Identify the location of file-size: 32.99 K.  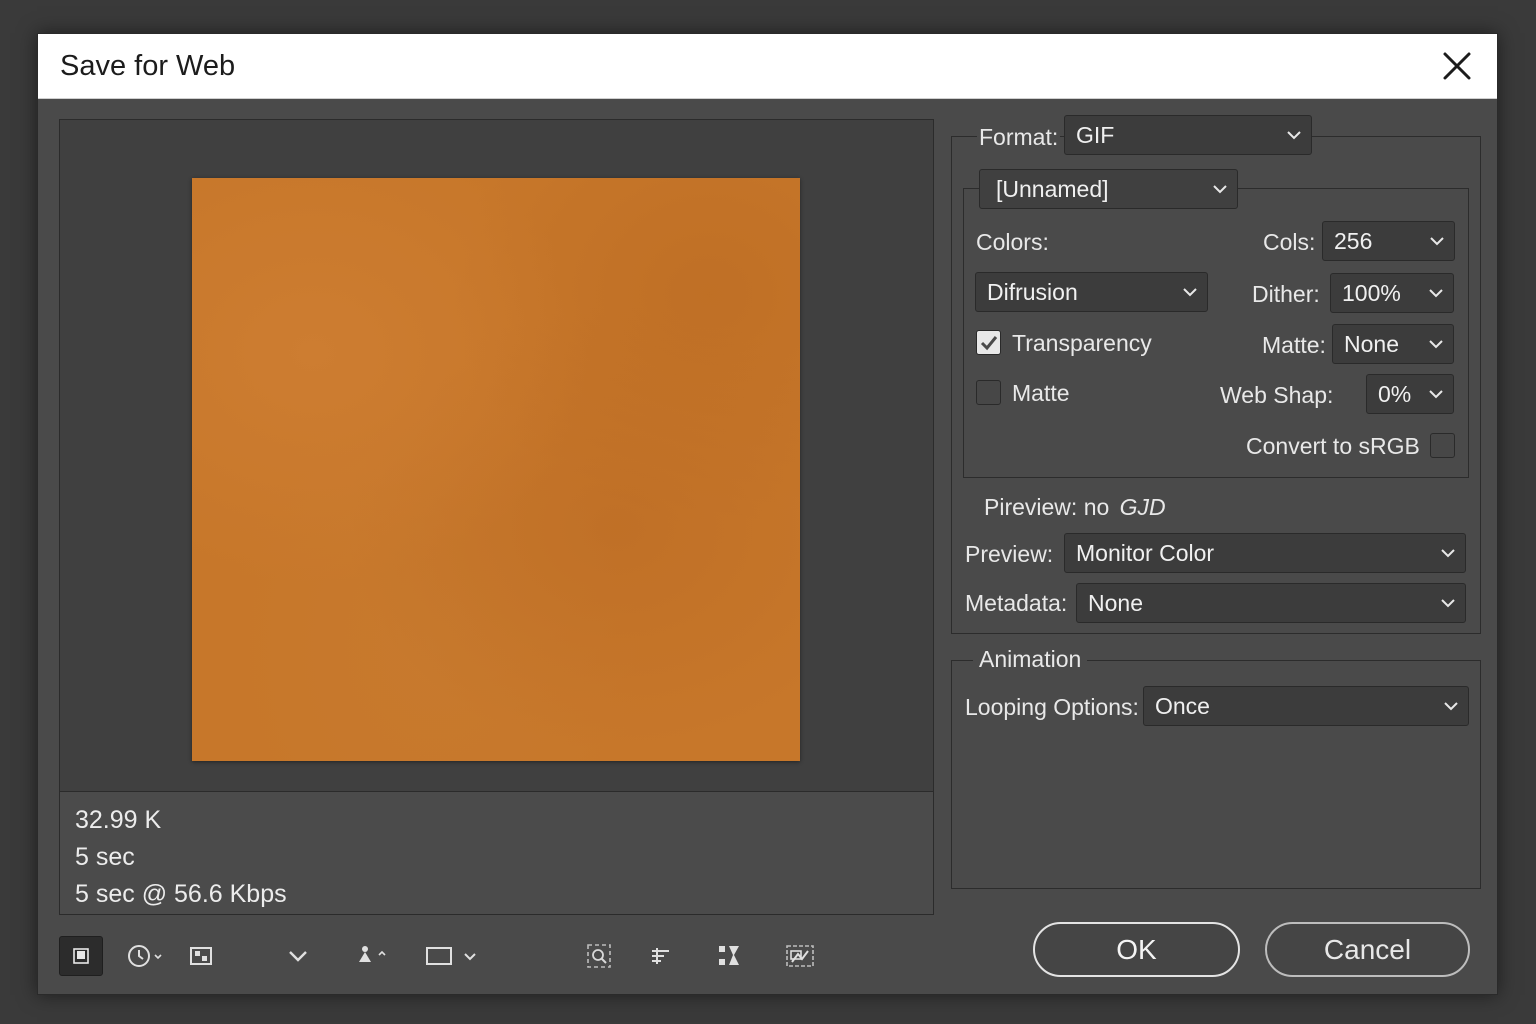
(118, 820).